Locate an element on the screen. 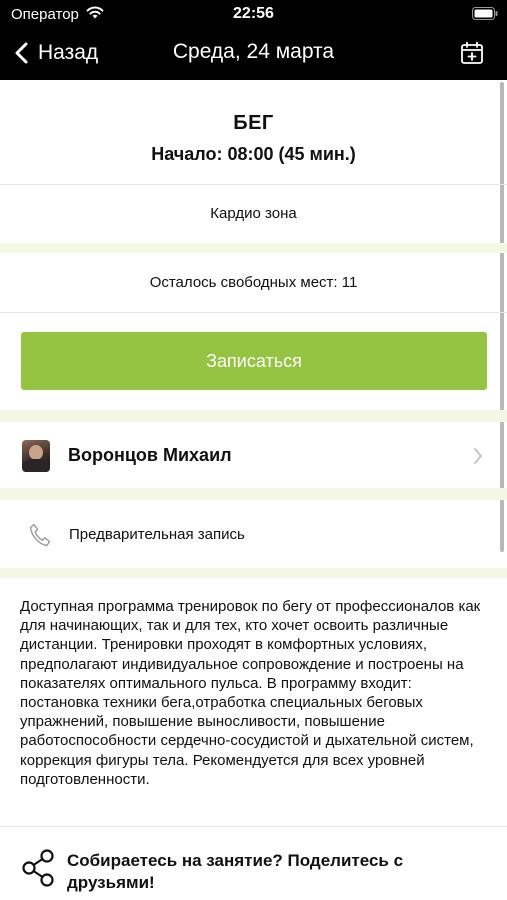 The width and height of the screenshot is (507, 900). battery-icon is located at coordinates (485, 13).